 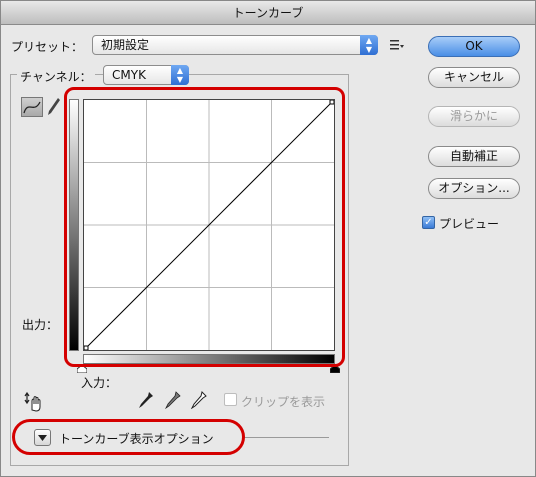 What do you see at coordinates (469, 224) in the screenshot?
I see `preview-label: プレビュー` at bounding box center [469, 224].